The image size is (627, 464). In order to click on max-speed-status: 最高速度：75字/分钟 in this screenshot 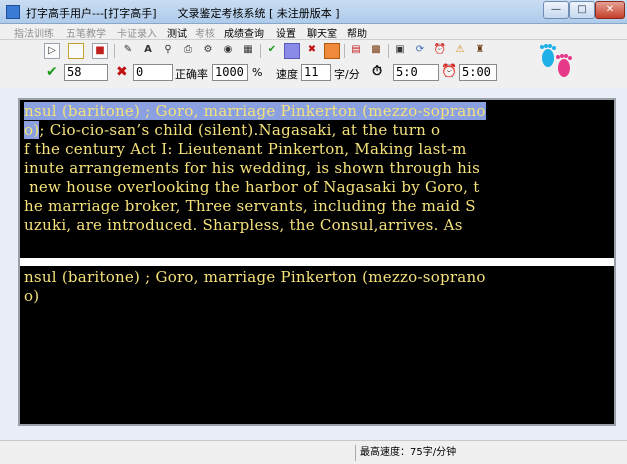, I will do `click(489, 453)`.